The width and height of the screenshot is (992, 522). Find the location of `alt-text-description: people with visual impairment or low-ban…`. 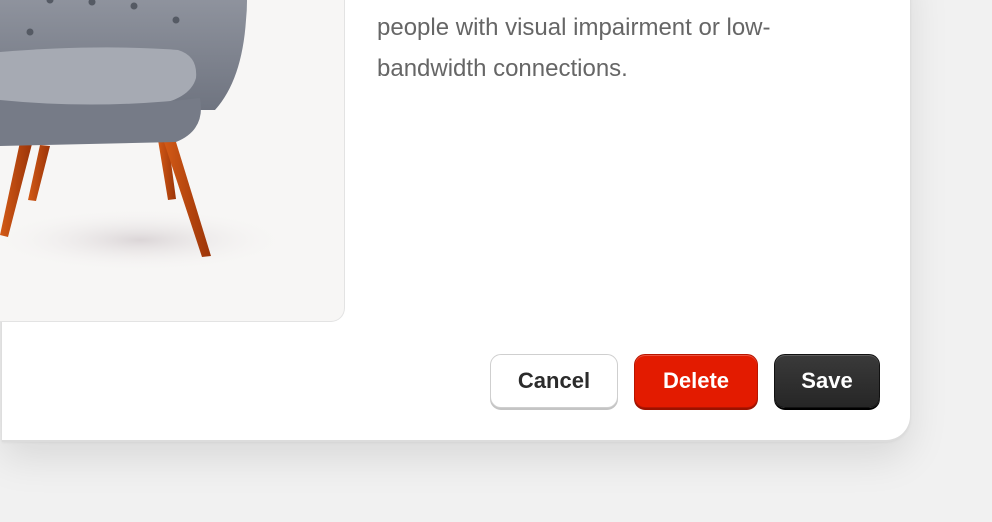

alt-text-description: people with visual impairment or low-ban… is located at coordinates (574, 48).